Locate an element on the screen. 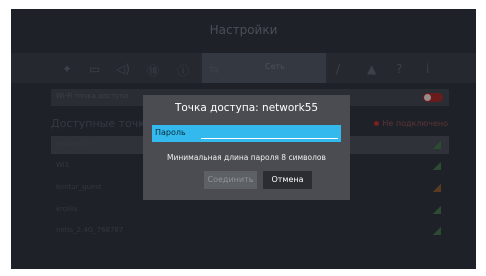 This screenshot has height=276, width=486. system-icon: i is located at coordinates (427, 69).